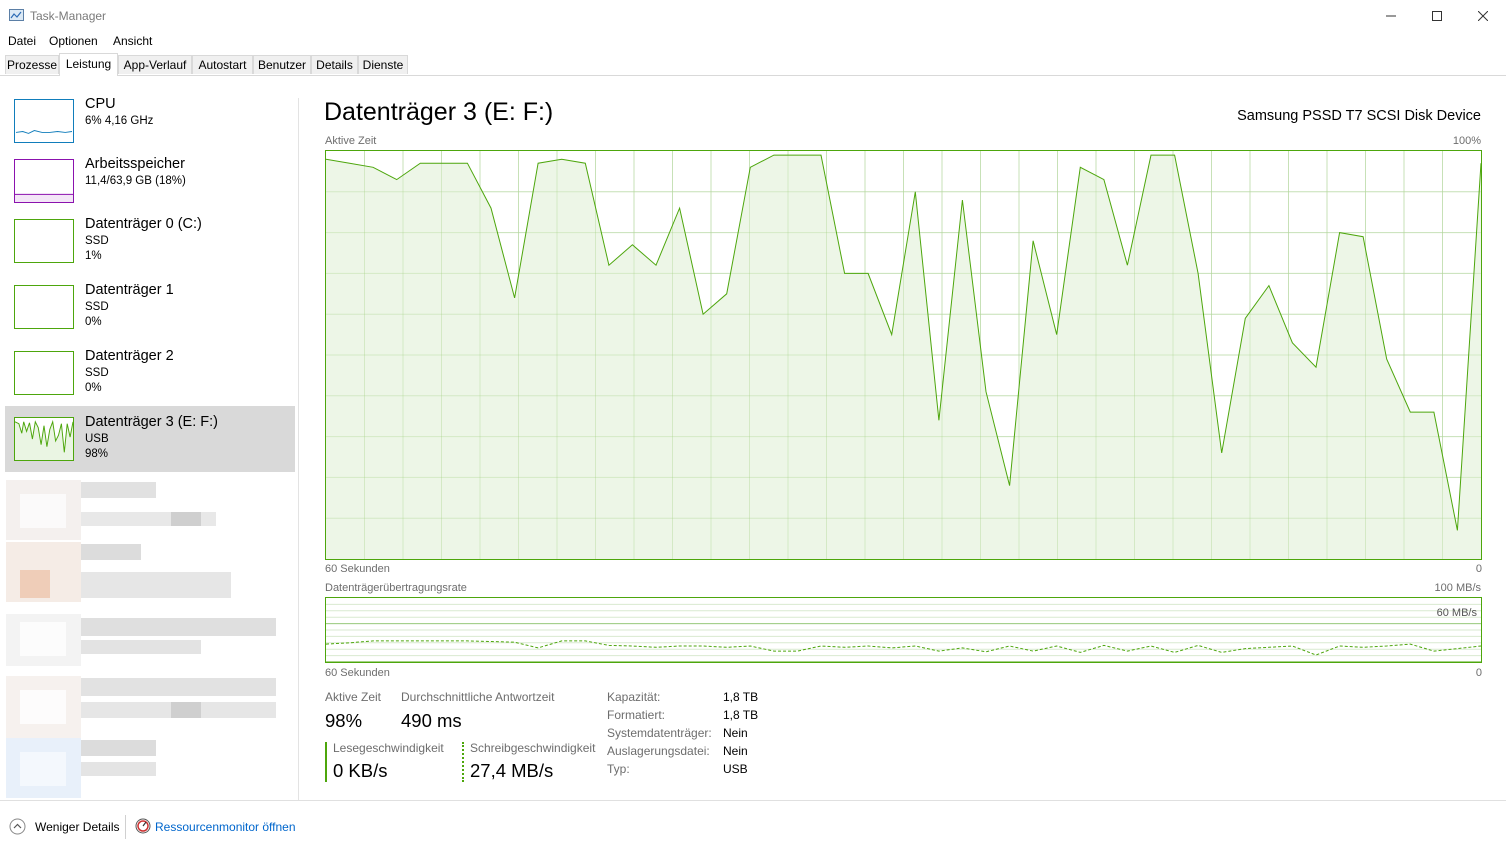 The width and height of the screenshot is (1506, 853). I want to click on disk2-thumbnail-graph, so click(44, 373).